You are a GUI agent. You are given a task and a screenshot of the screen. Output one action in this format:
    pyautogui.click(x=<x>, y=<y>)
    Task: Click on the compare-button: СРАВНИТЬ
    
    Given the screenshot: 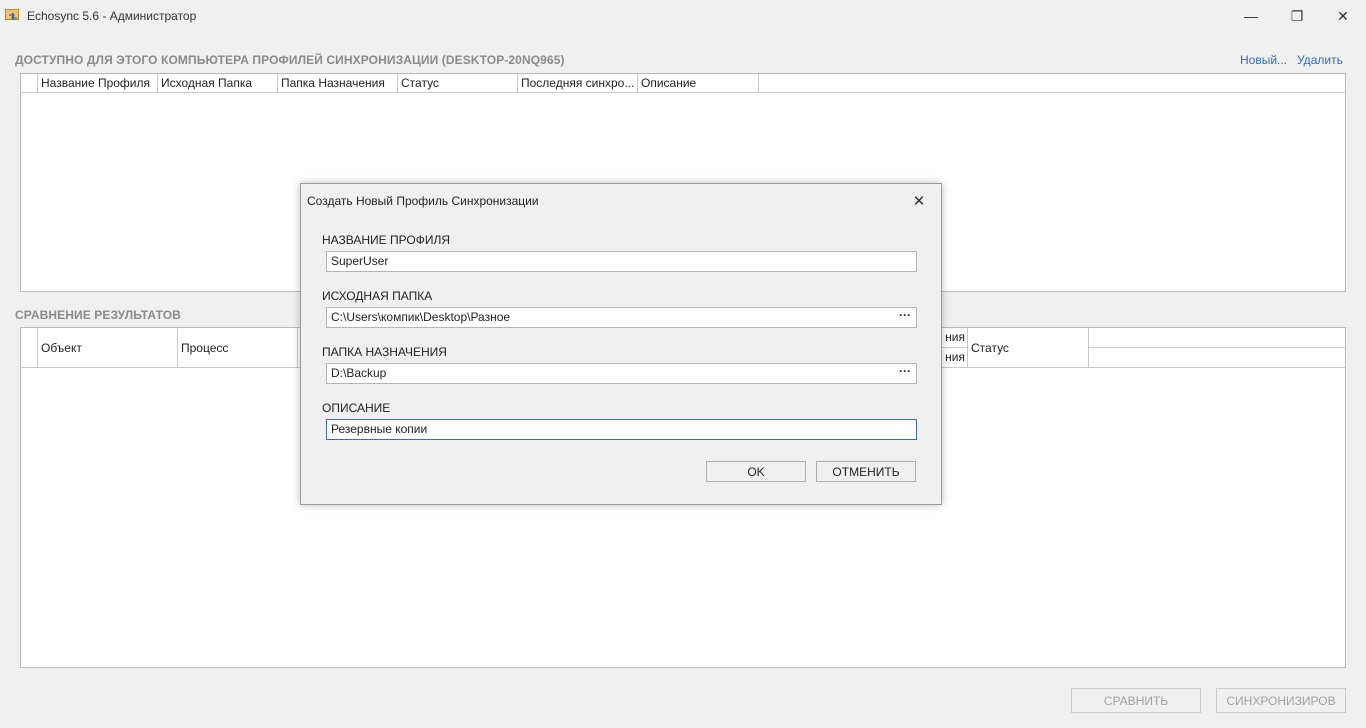 What is the action you would take?
    pyautogui.click(x=1136, y=700)
    